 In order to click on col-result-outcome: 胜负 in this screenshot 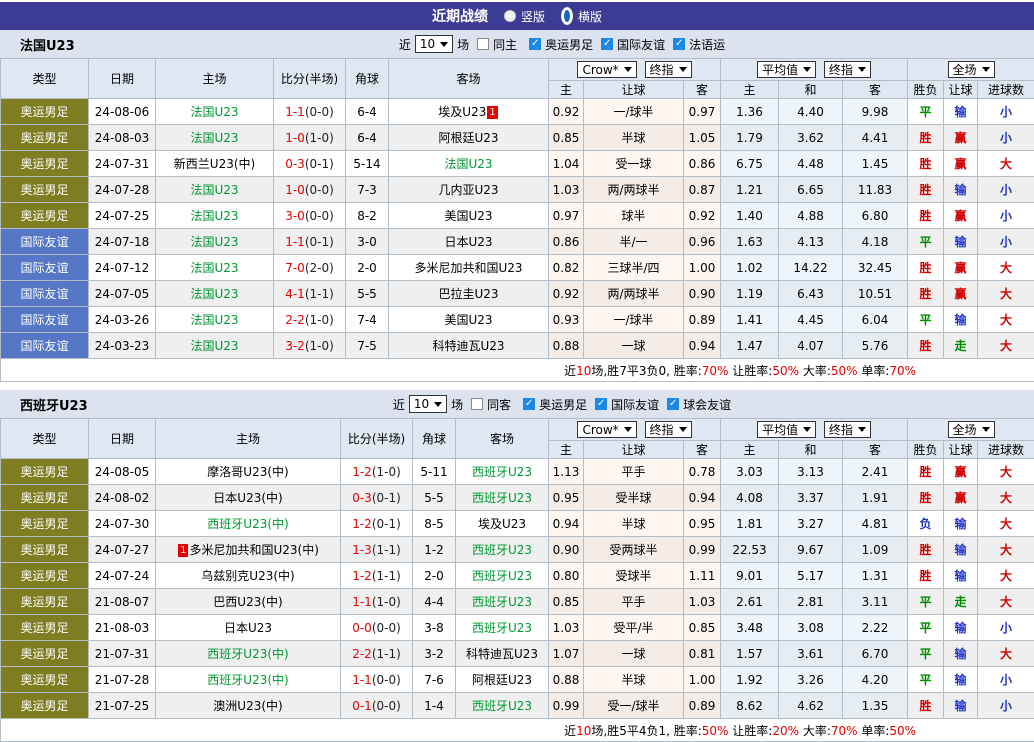, I will do `click(926, 90)`.